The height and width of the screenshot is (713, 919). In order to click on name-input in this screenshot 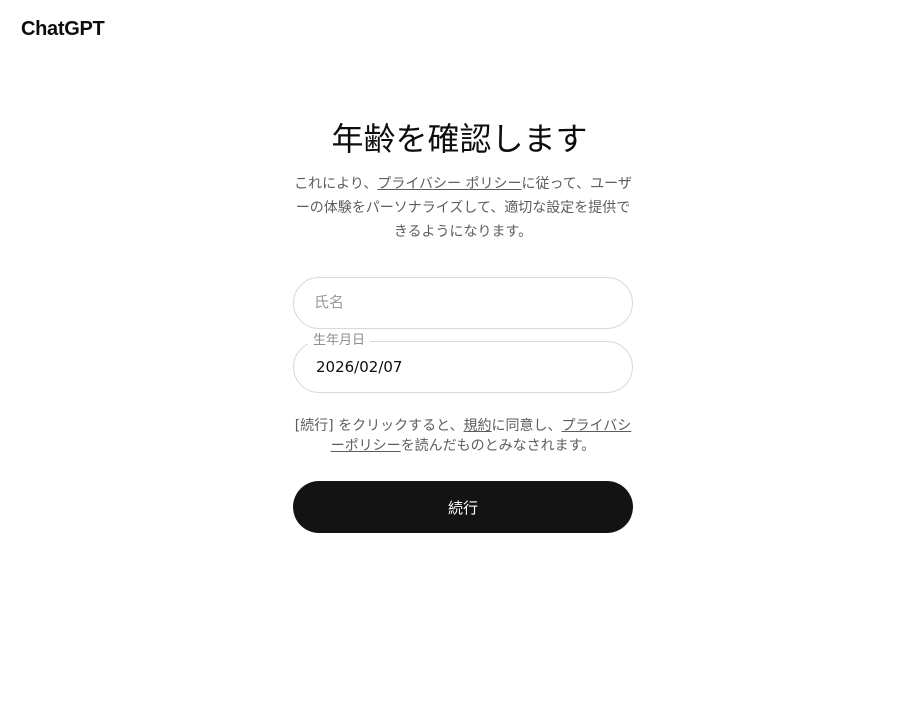, I will do `click(464, 302)`.